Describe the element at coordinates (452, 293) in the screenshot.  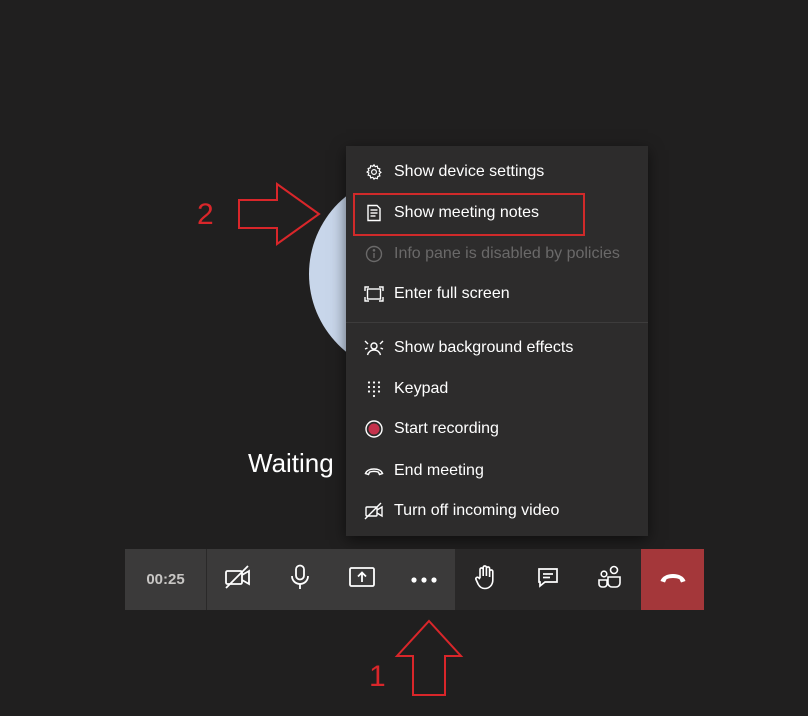
I see `menu-item-label: Enter full screen` at that location.